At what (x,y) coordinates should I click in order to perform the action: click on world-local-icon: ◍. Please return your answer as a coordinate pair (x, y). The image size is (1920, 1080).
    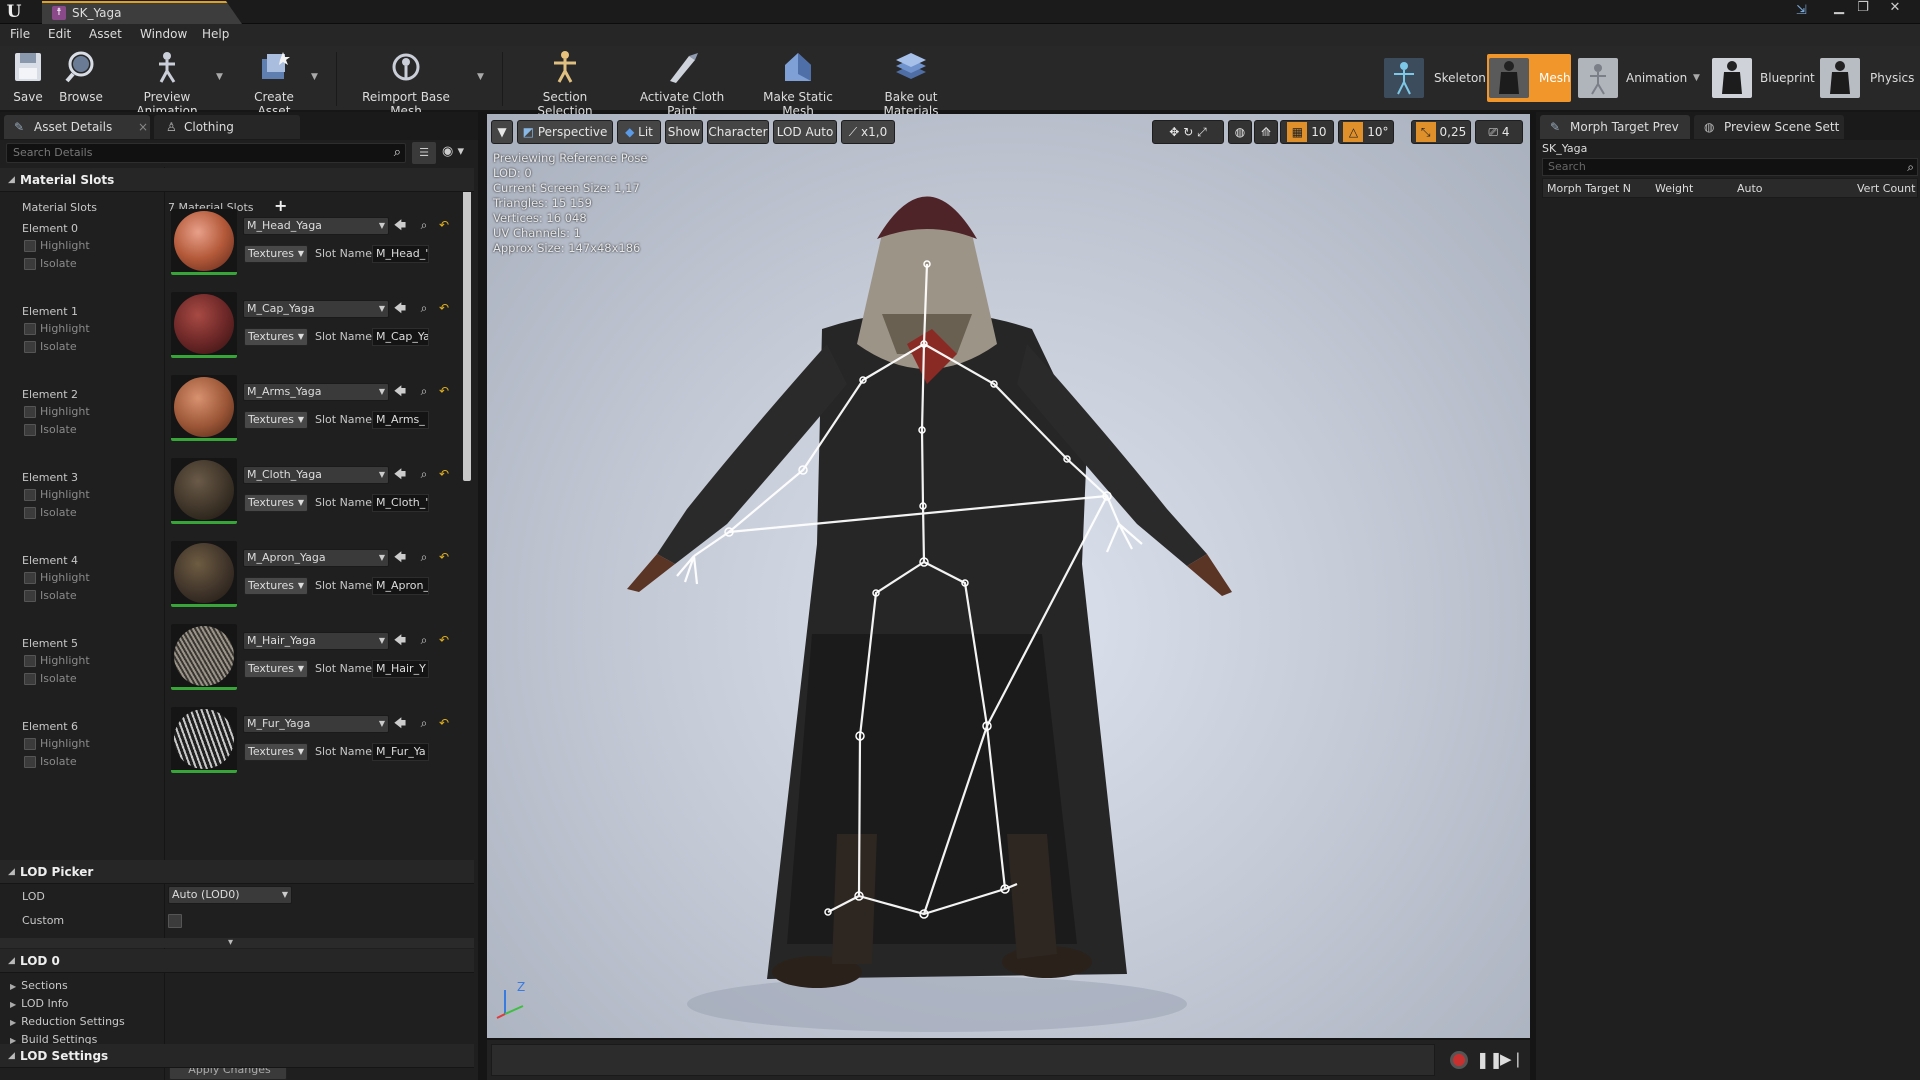
    Looking at the image, I should click on (1240, 132).